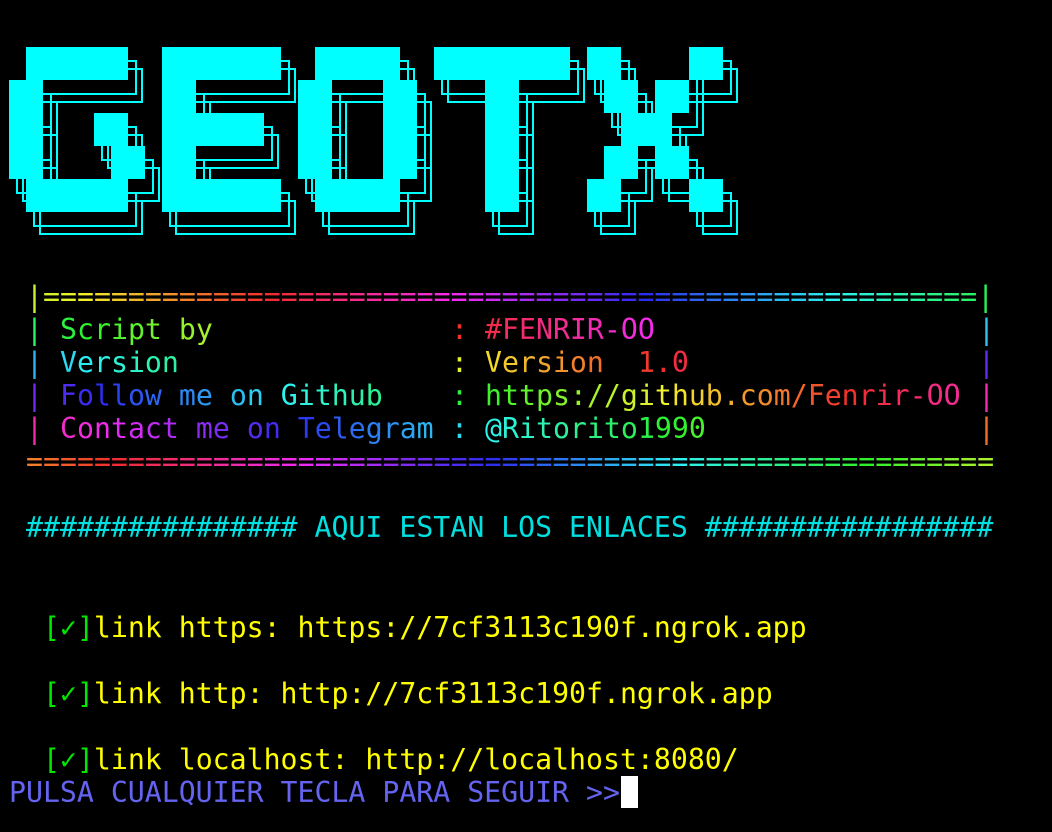 Image resolution: width=1052 pixels, height=832 pixels. What do you see at coordinates (433, 693) in the screenshot?
I see `link-http: link http: http://7cf3113c190f.ngrok.app` at bounding box center [433, 693].